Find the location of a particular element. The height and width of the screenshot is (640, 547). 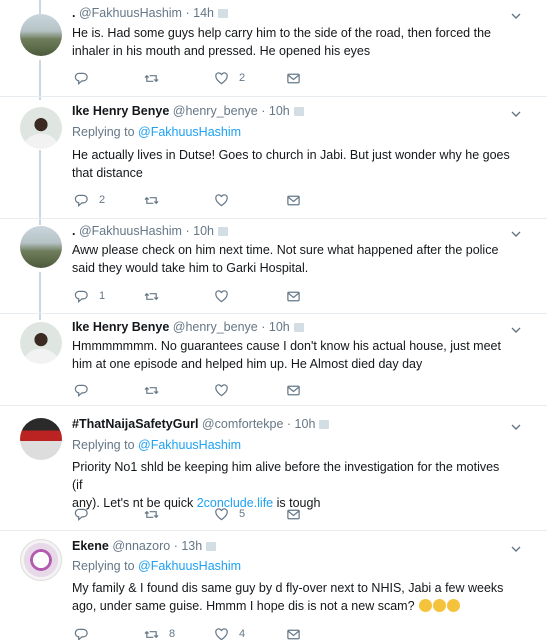

display-name: Ekene is located at coordinates (90, 546).